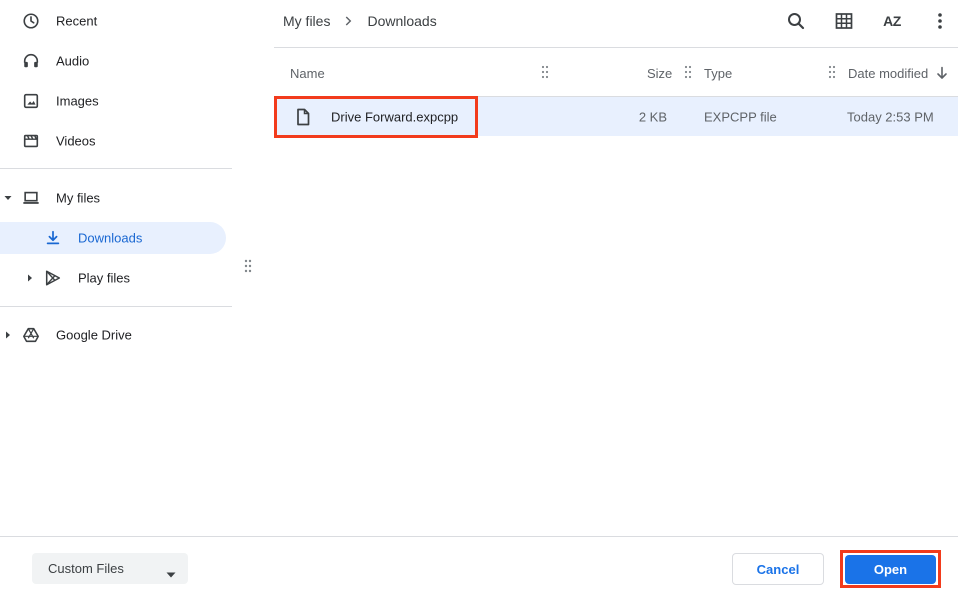 The width and height of the screenshot is (958, 593). I want to click on search-button, so click(796, 21).